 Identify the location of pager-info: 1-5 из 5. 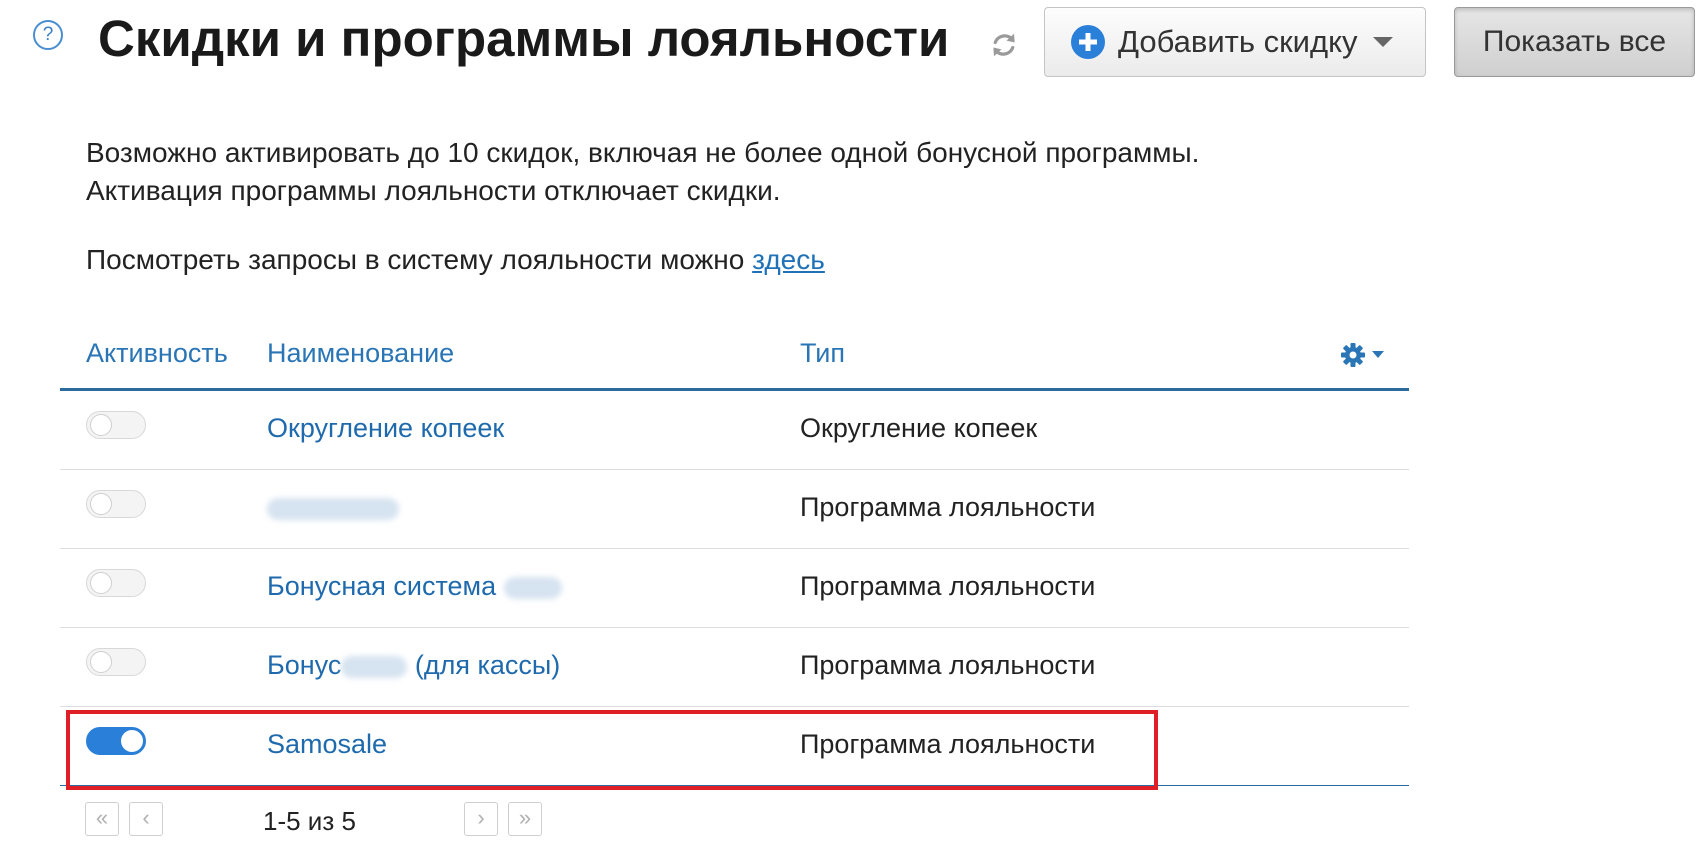
(309, 821).